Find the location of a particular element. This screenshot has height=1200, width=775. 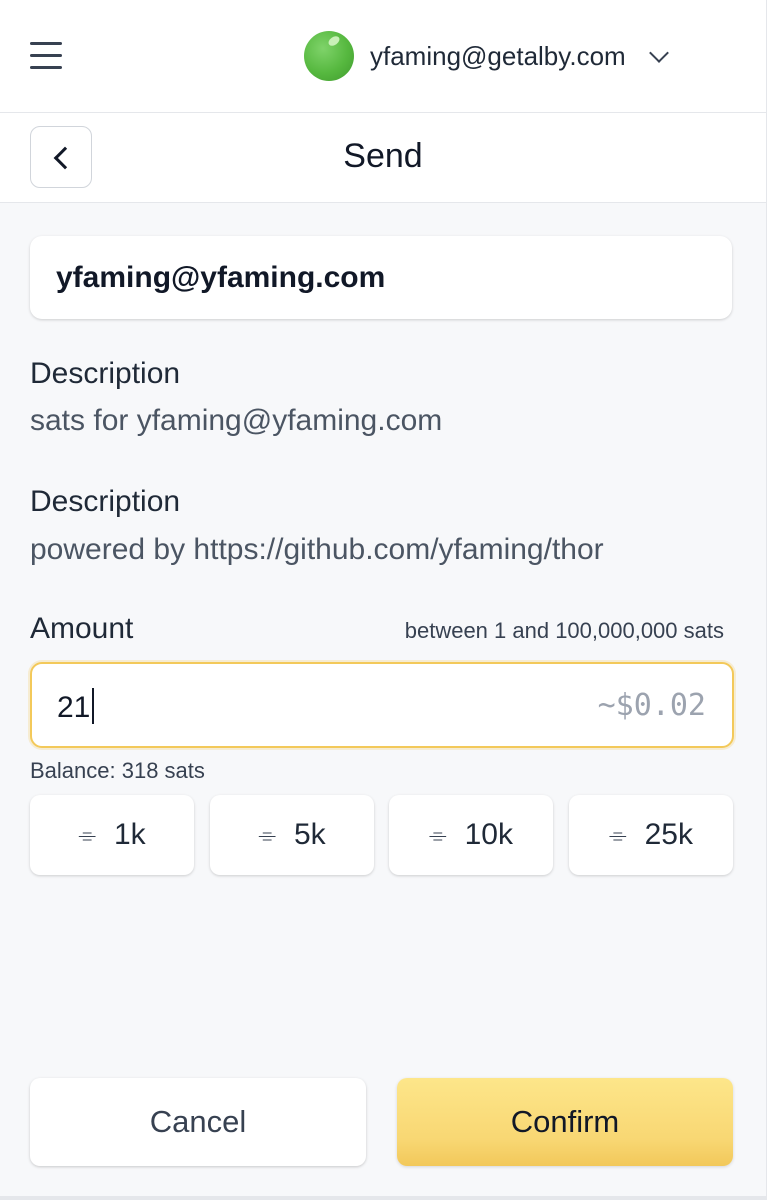

balance-text: Balance: 318 sats is located at coordinates (117, 770).